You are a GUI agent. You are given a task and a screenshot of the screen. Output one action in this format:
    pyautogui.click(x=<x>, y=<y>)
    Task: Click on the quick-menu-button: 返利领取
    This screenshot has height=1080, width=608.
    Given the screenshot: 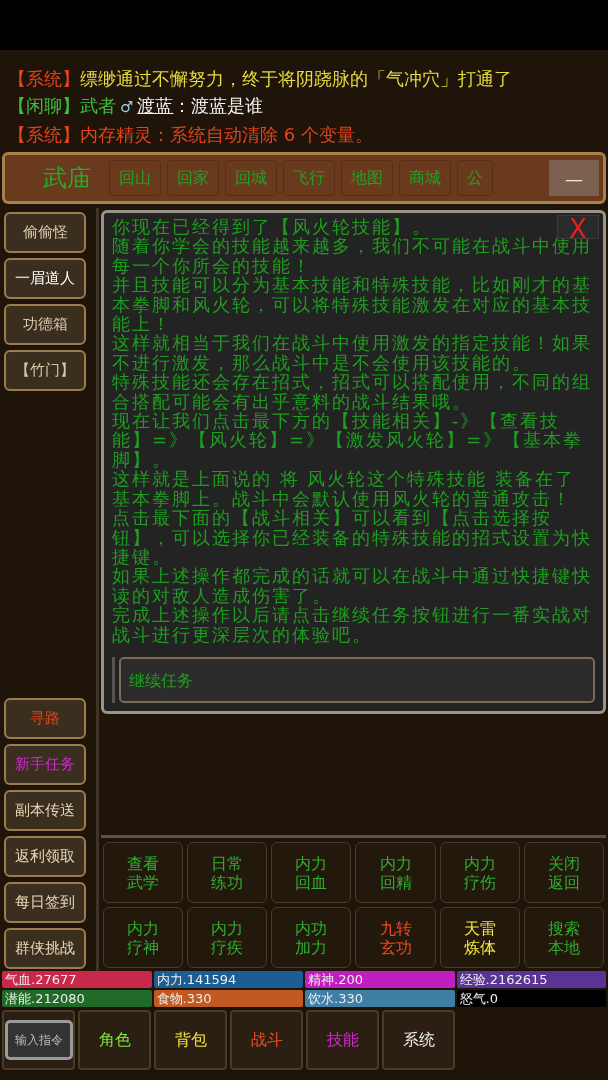 What is the action you would take?
    pyautogui.click(x=45, y=856)
    